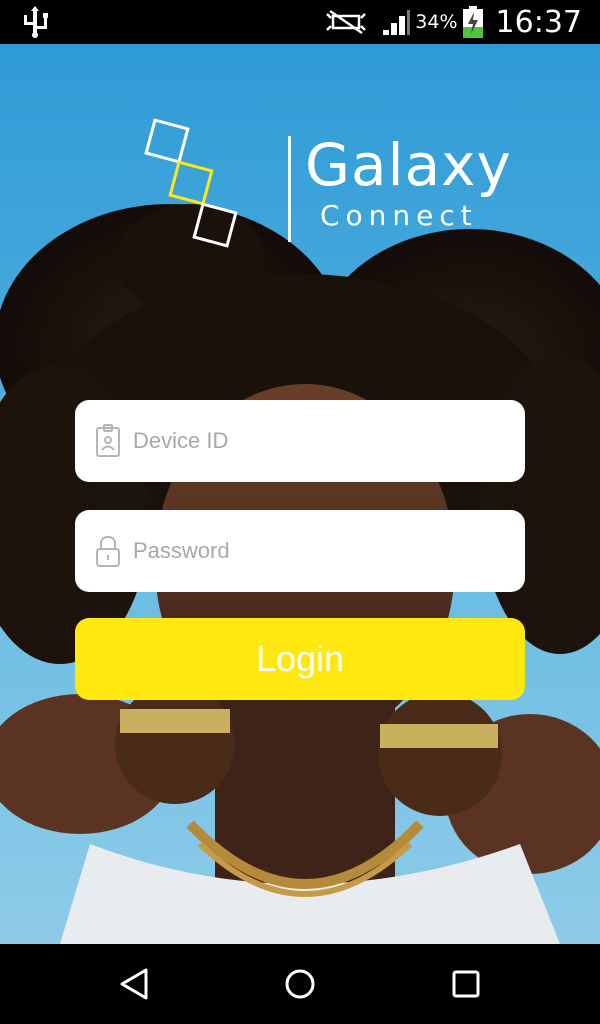  I want to click on mute-icon, so click(346, 22).